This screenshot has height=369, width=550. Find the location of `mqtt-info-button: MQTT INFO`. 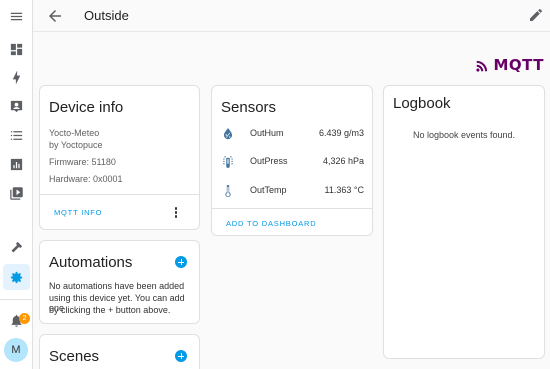

mqtt-info-button: MQTT INFO is located at coordinates (78, 212).